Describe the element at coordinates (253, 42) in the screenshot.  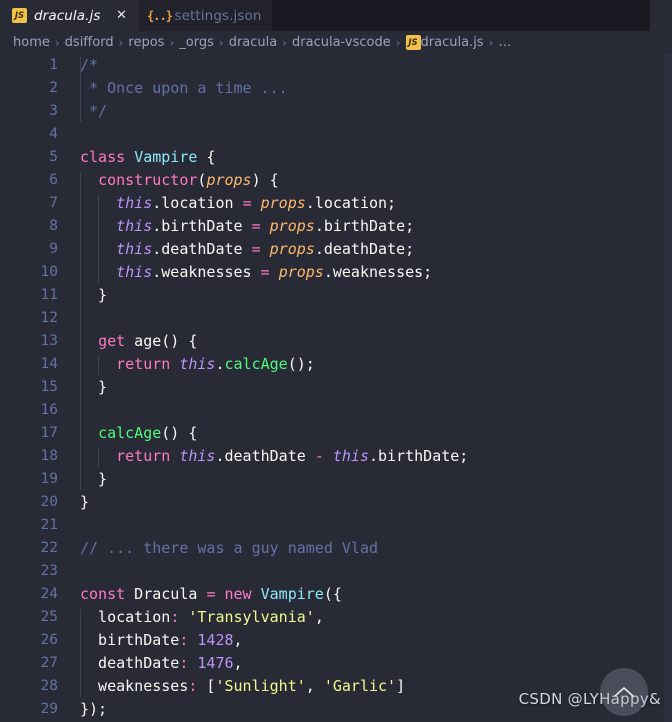
I see `breadcrumb-item-dracula: dracula` at that location.